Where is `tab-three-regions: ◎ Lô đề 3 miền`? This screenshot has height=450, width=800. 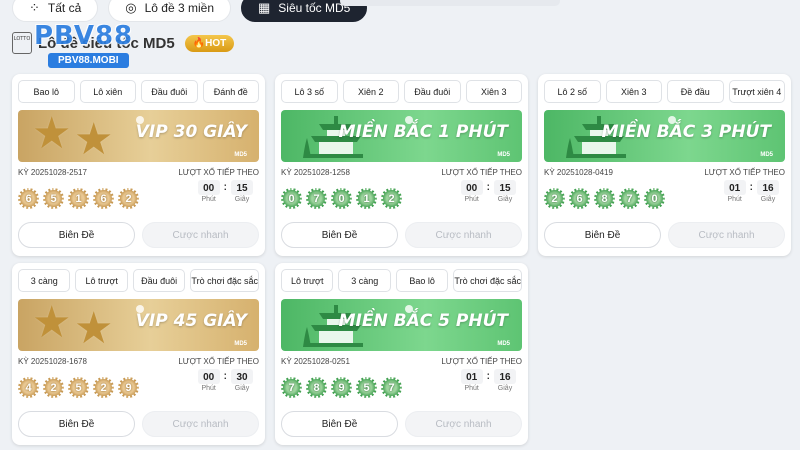 tab-three-regions: ◎ Lô đề 3 miền is located at coordinates (169, 11).